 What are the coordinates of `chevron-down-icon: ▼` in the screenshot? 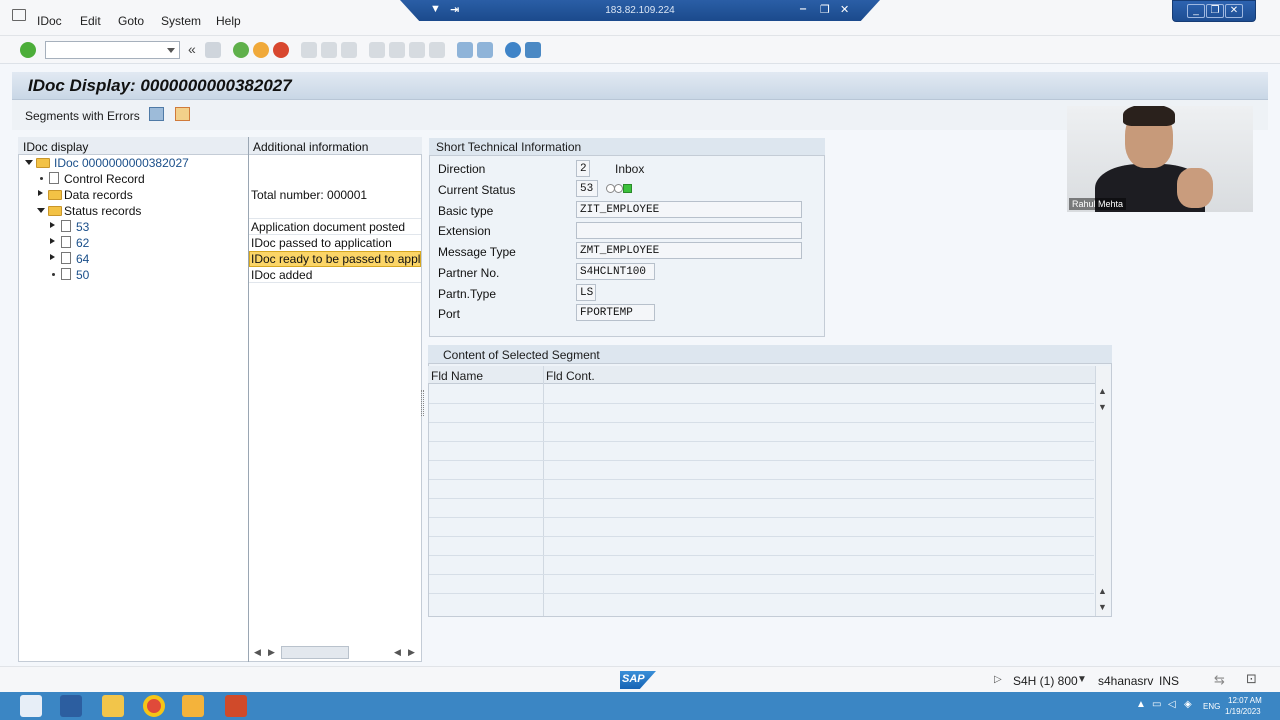 It's located at (1082, 679).